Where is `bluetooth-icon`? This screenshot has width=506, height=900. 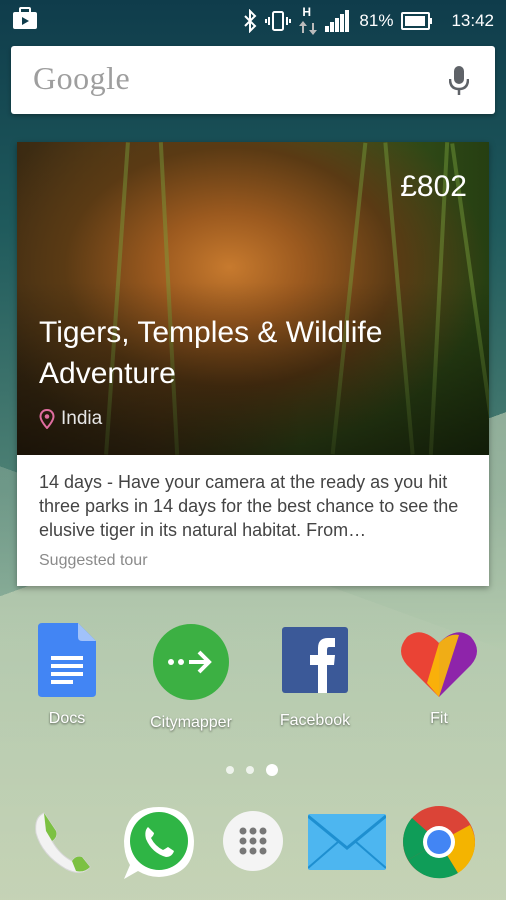
bluetooth-icon is located at coordinates (250, 21).